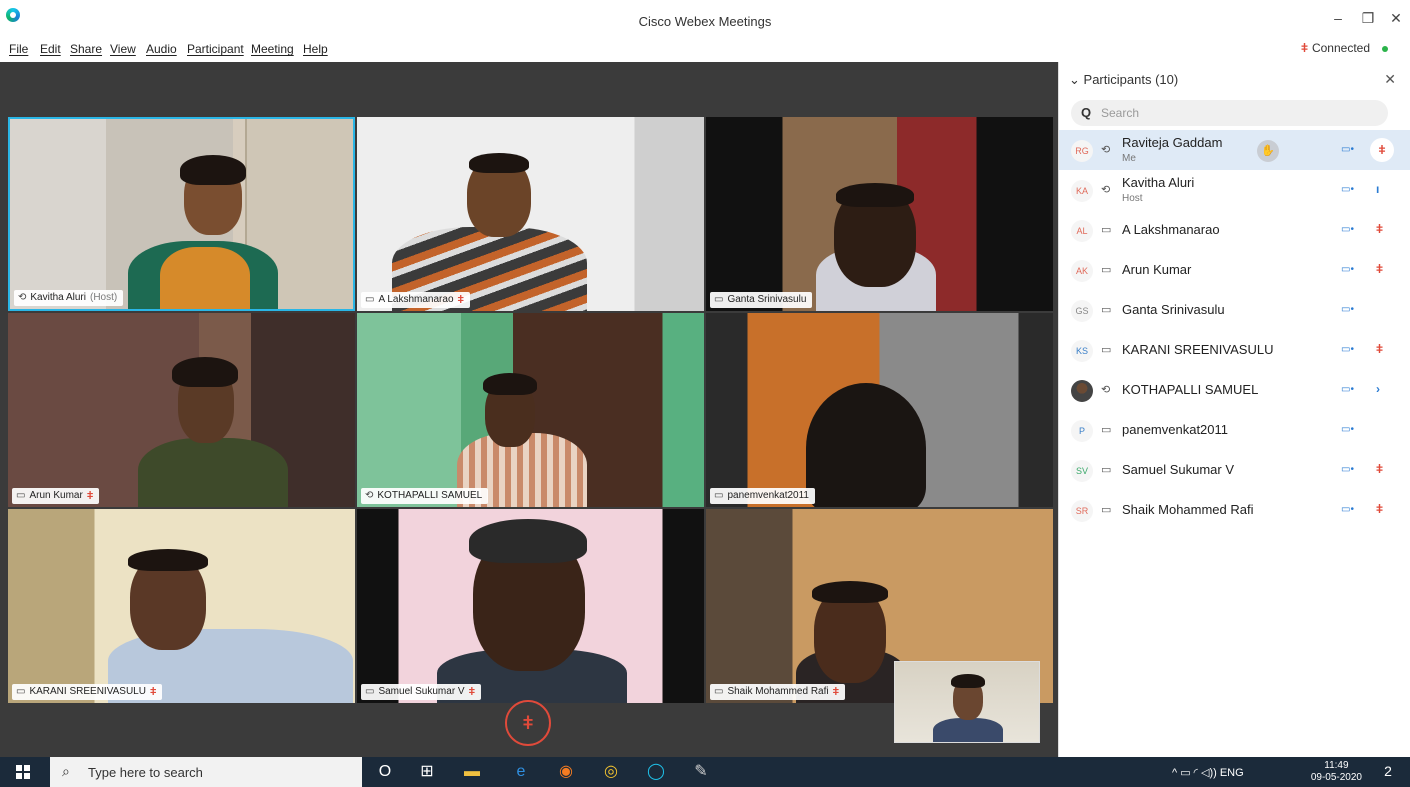  I want to click on participant-row: GS ▭ Ganta Srinivasulu ▭•, so click(1234, 310).